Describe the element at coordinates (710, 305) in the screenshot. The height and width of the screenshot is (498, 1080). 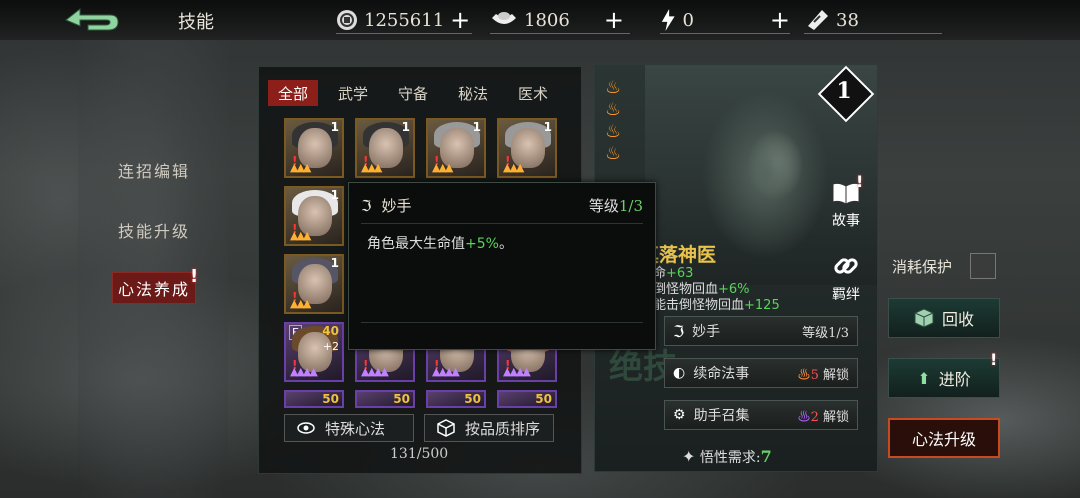
I see `stat-row: 技能击倒怪物回血+125` at that location.